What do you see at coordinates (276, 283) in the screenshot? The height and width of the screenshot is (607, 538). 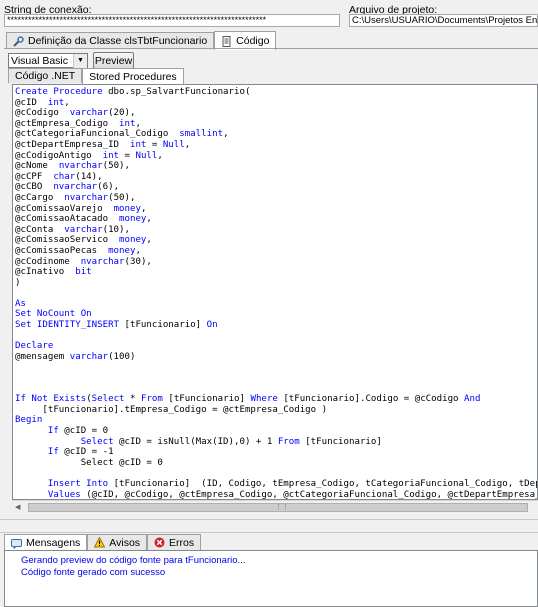 I see `code-line: )` at bounding box center [276, 283].